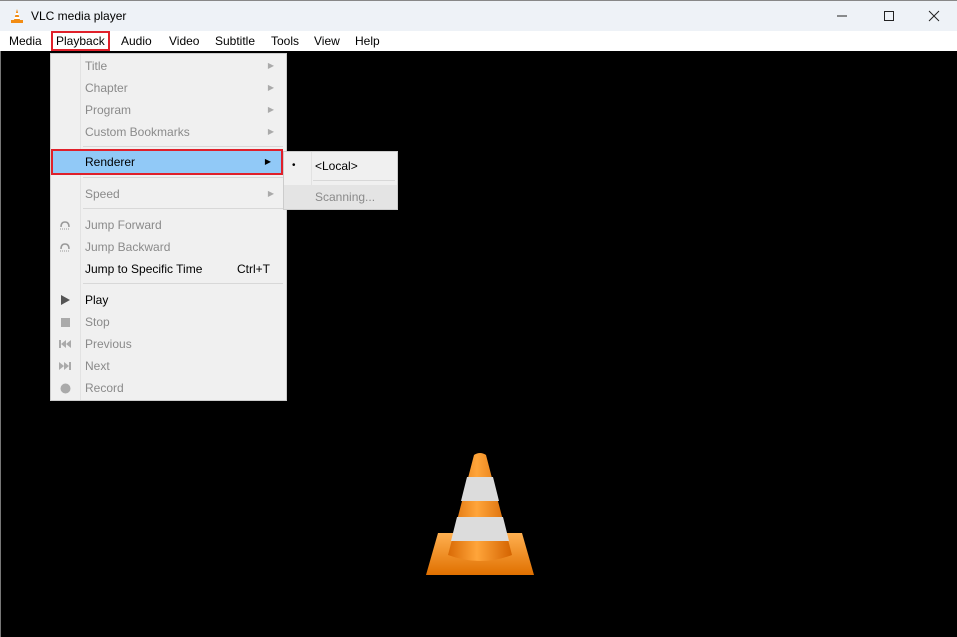 The image size is (957, 637). I want to click on menu-item-jump-backward: Jump Backward, so click(168, 247).